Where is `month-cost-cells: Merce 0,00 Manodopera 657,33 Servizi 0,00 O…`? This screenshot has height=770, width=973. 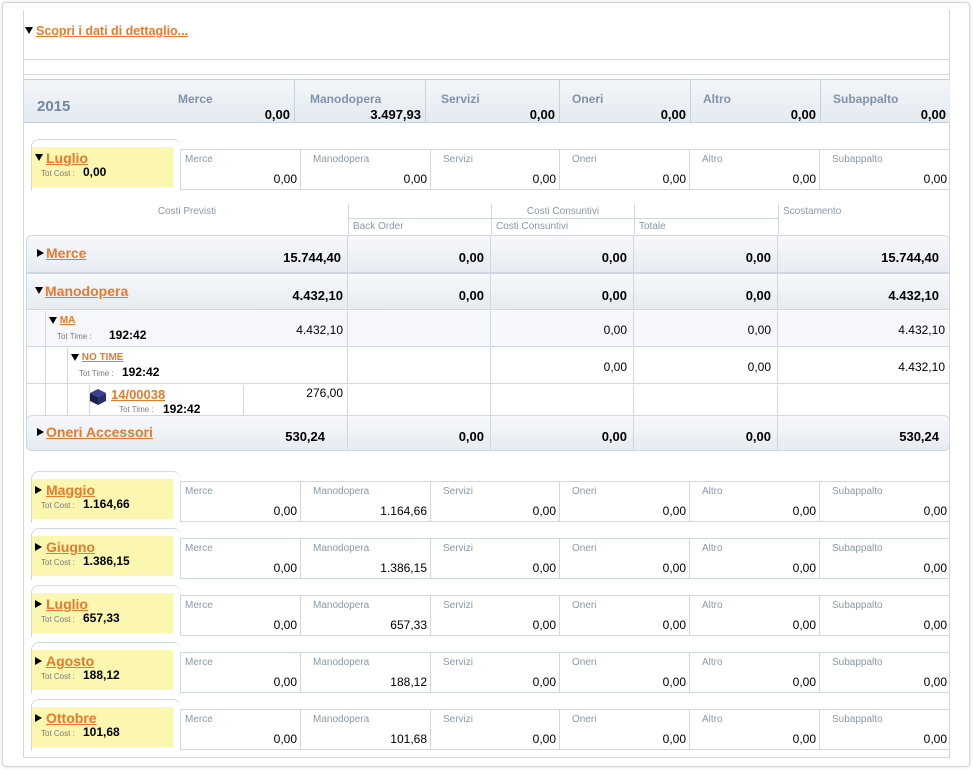 month-cost-cells: Merce 0,00 Manodopera 657,33 Servizi 0,00 O… is located at coordinates (565, 615).